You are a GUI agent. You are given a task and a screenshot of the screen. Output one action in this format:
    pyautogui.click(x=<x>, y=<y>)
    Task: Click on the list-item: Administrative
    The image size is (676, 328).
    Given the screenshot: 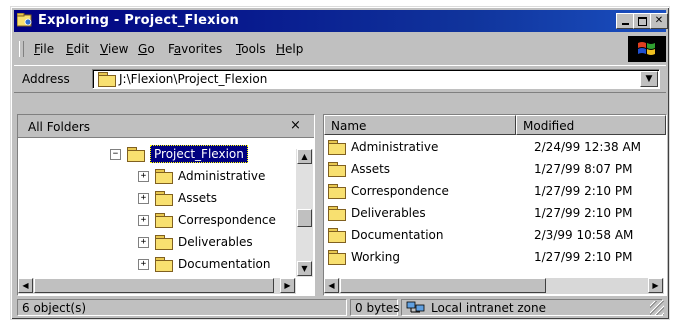 What is the action you would take?
    pyautogui.click(x=383, y=147)
    